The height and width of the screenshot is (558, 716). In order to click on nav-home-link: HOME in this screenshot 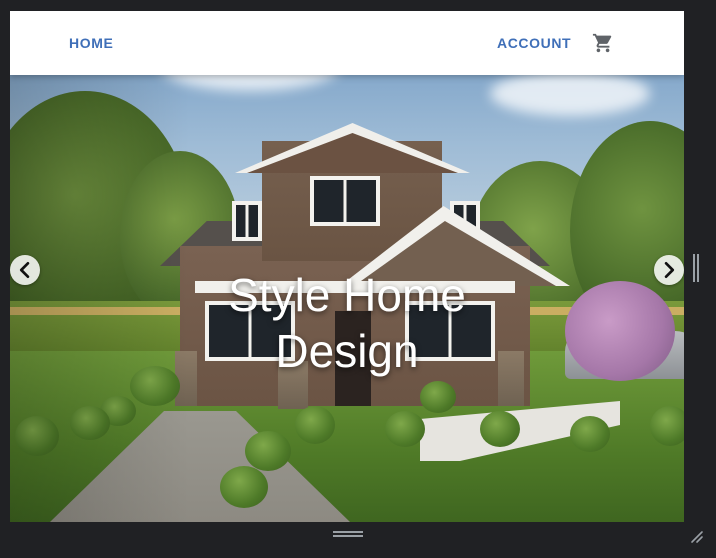, I will do `click(91, 43)`.